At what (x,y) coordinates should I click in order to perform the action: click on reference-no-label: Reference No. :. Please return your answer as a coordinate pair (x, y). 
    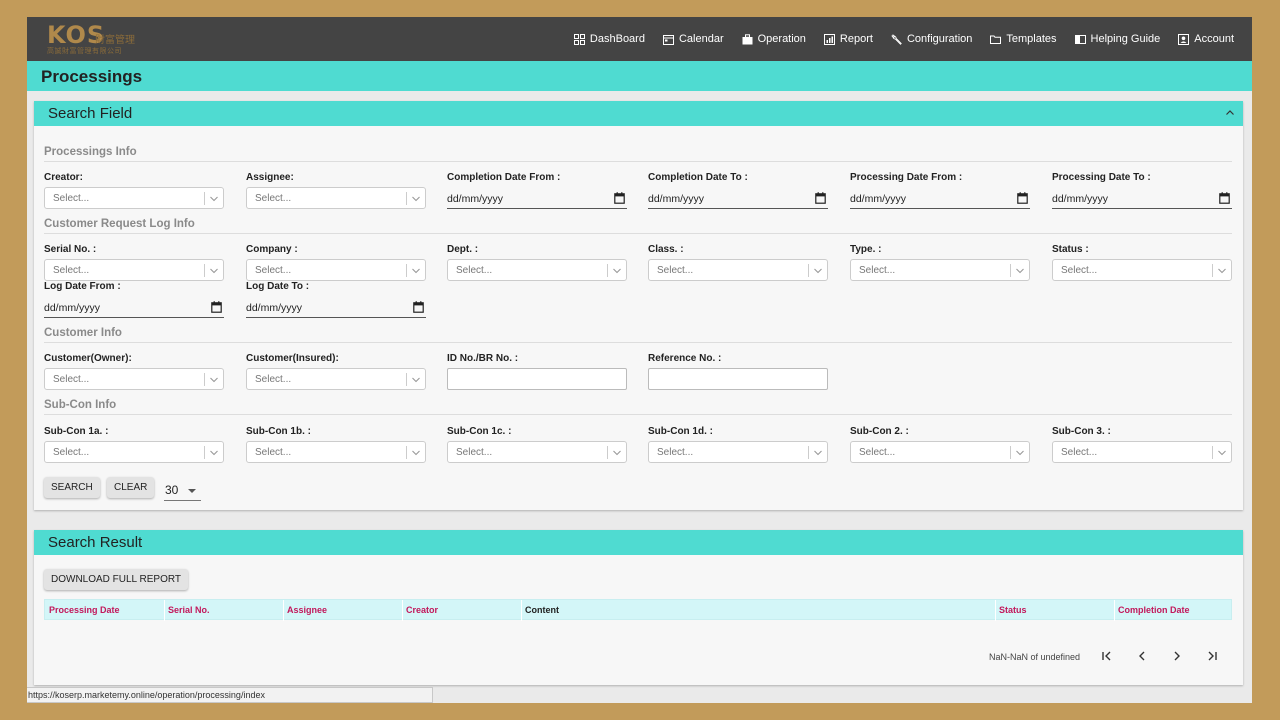
    Looking at the image, I should click on (685, 358).